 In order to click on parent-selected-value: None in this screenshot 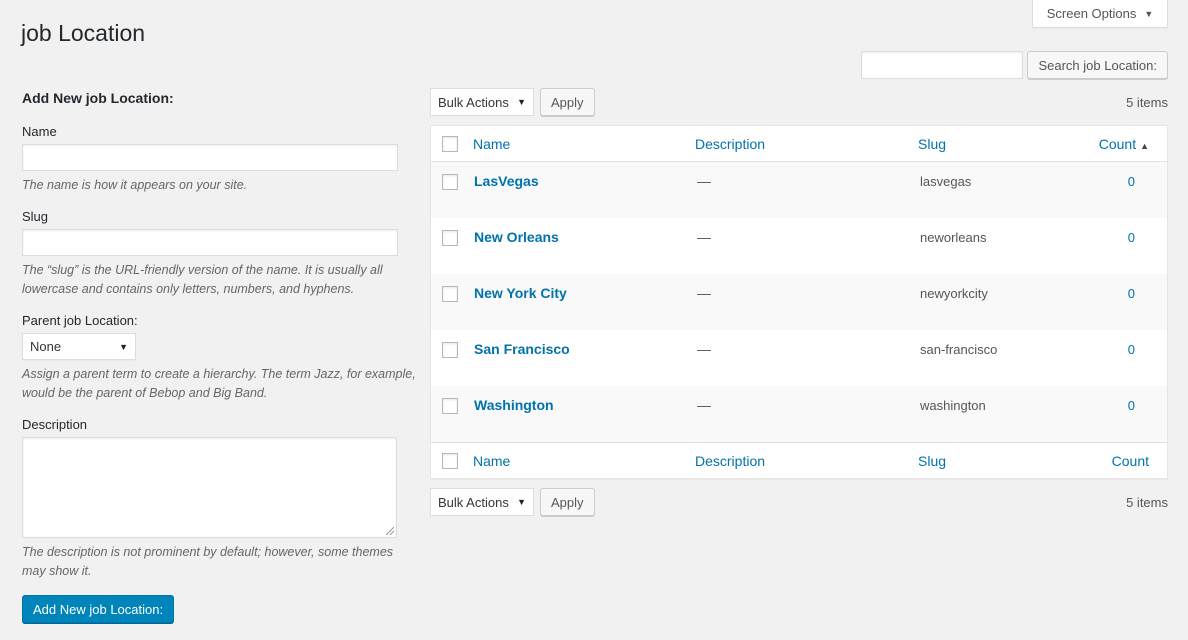, I will do `click(46, 346)`.